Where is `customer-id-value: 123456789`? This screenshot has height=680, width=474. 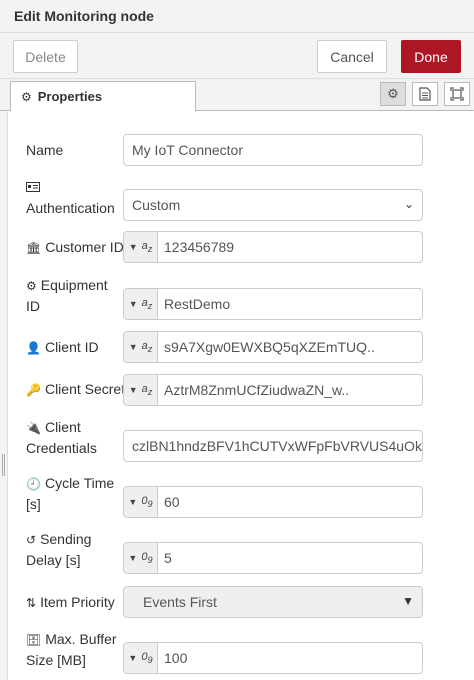
customer-id-value: 123456789 is located at coordinates (199, 247).